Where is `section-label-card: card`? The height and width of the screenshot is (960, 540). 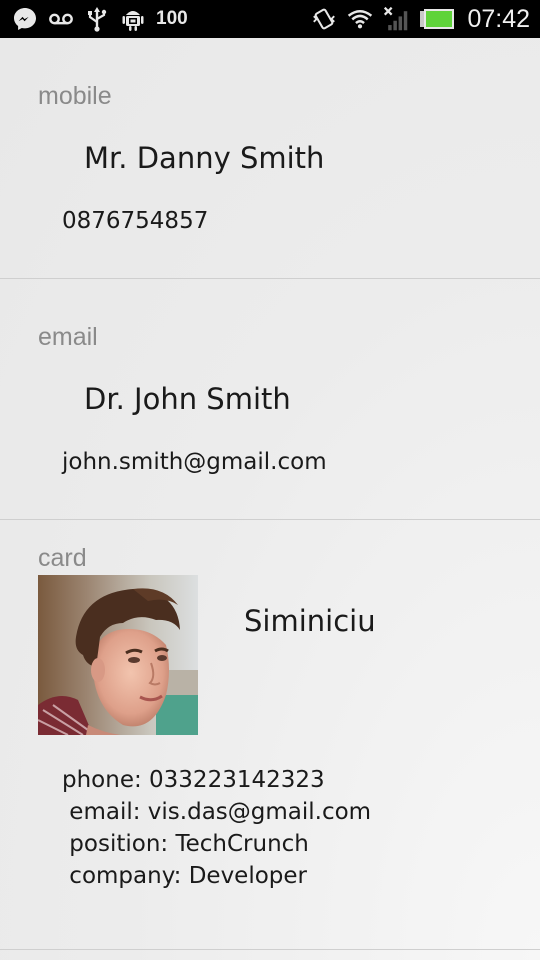 section-label-card: card is located at coordinates (62, 558).